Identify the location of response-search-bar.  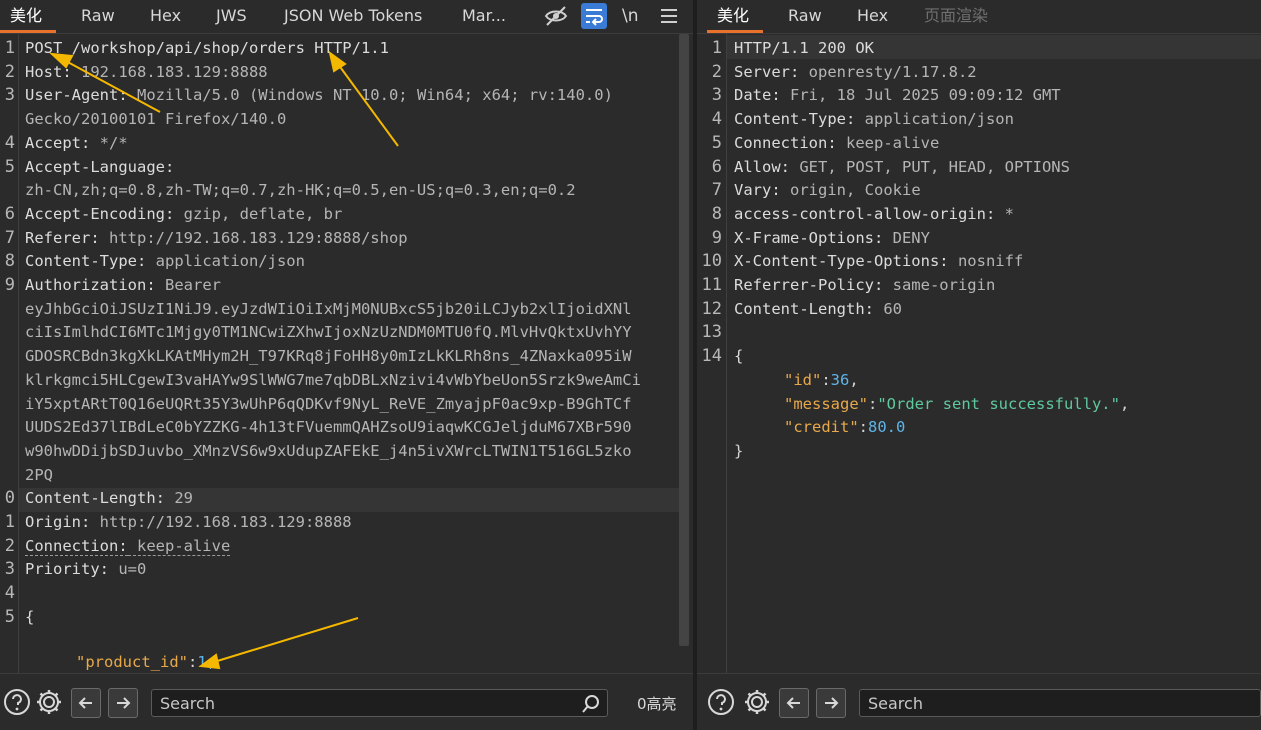
(979, 701).